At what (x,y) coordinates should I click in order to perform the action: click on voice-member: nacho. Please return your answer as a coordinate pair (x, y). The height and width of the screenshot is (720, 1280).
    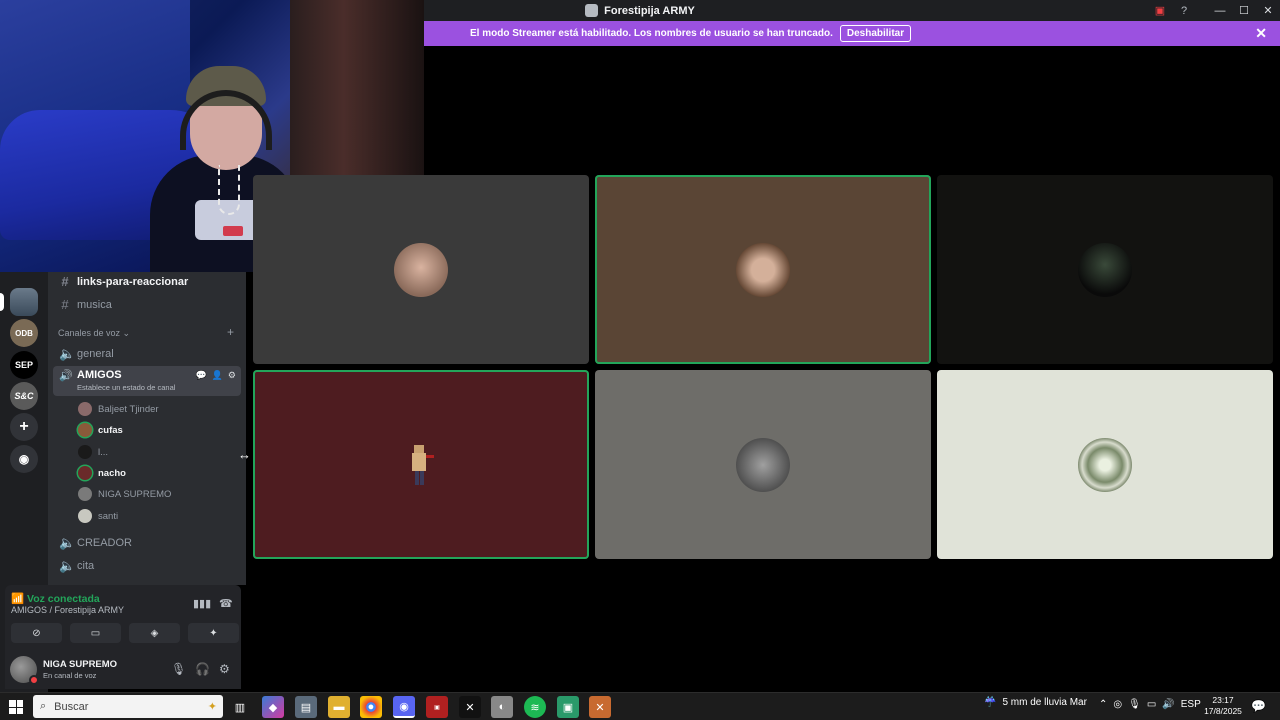
    Looking at the image, I should click on (102, 473).